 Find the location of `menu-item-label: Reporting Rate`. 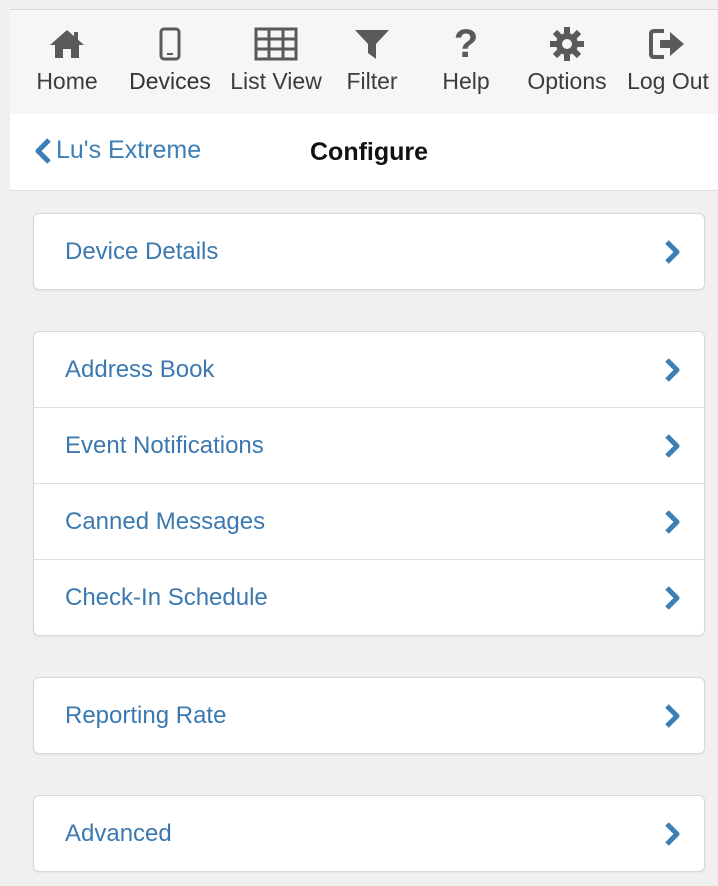

menu-item-label: Reporting Rate is located at coordinates (146, 715).